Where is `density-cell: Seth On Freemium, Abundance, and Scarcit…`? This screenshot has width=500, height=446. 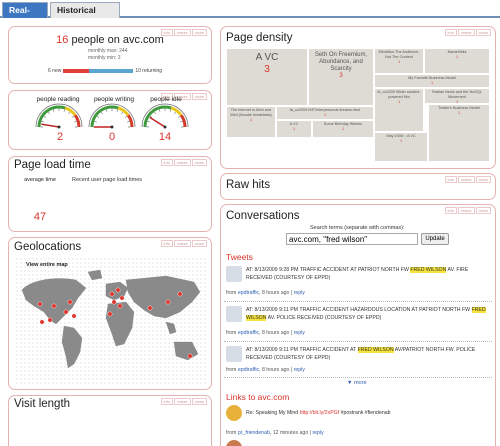
density-cell: Seth On Freemium, Abundance, and Scarcit… is located at coordinates (341, 77).